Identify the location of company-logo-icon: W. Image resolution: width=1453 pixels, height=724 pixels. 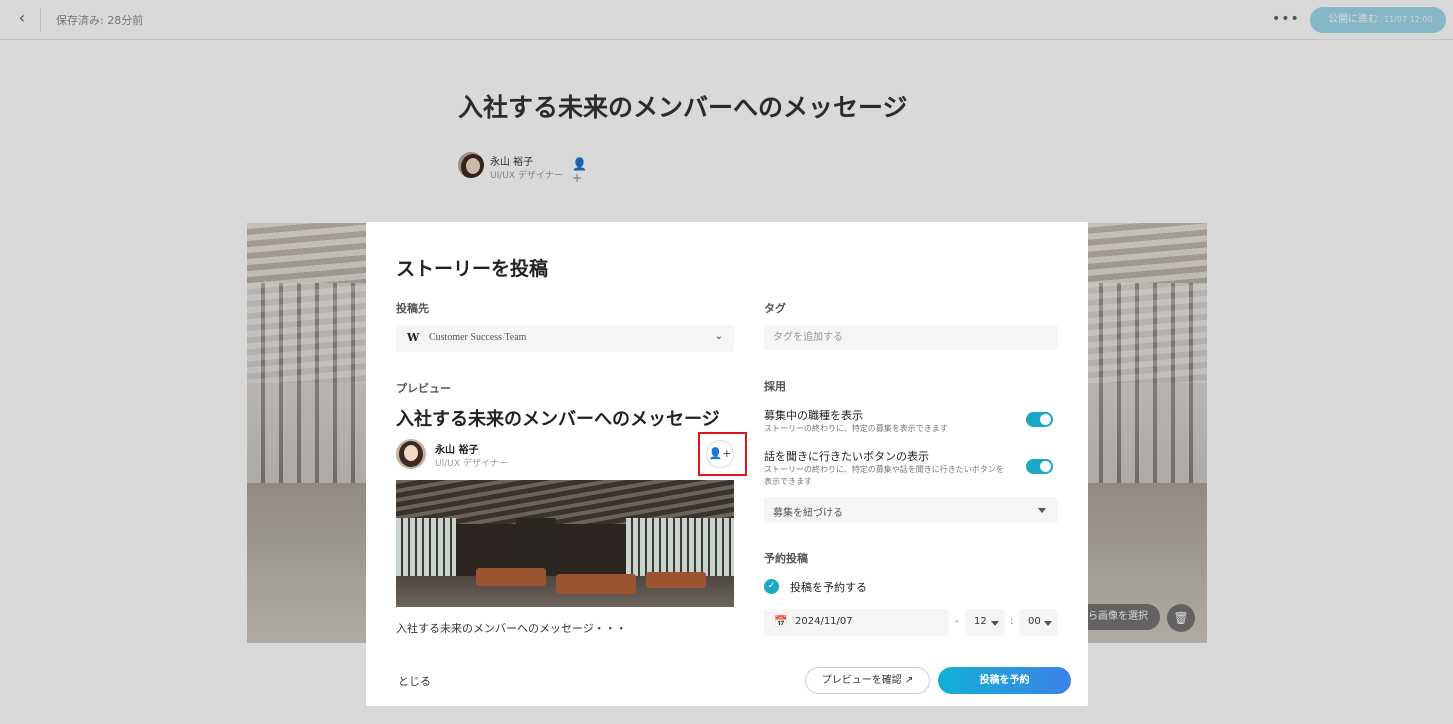
(413, 337).